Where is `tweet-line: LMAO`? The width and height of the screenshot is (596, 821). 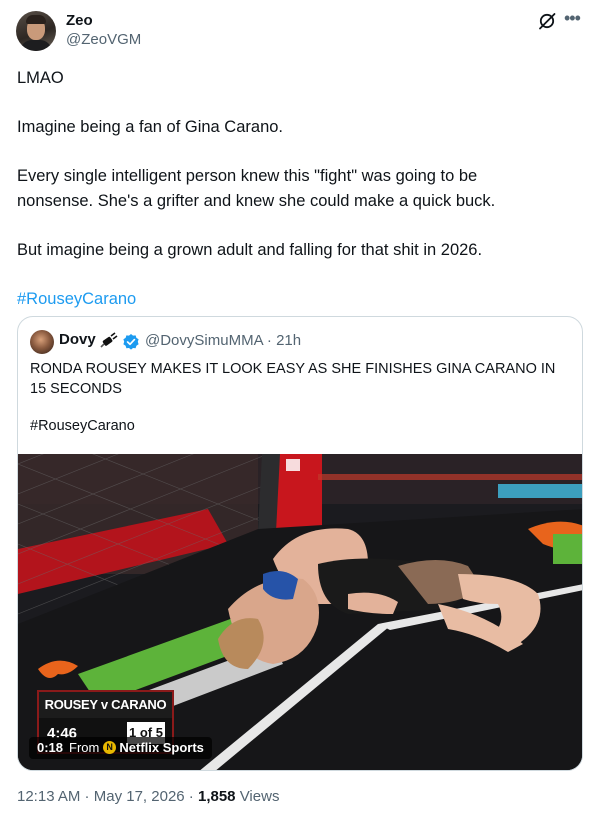
tweet-line: LMAO is located at coordinates (40, 78).